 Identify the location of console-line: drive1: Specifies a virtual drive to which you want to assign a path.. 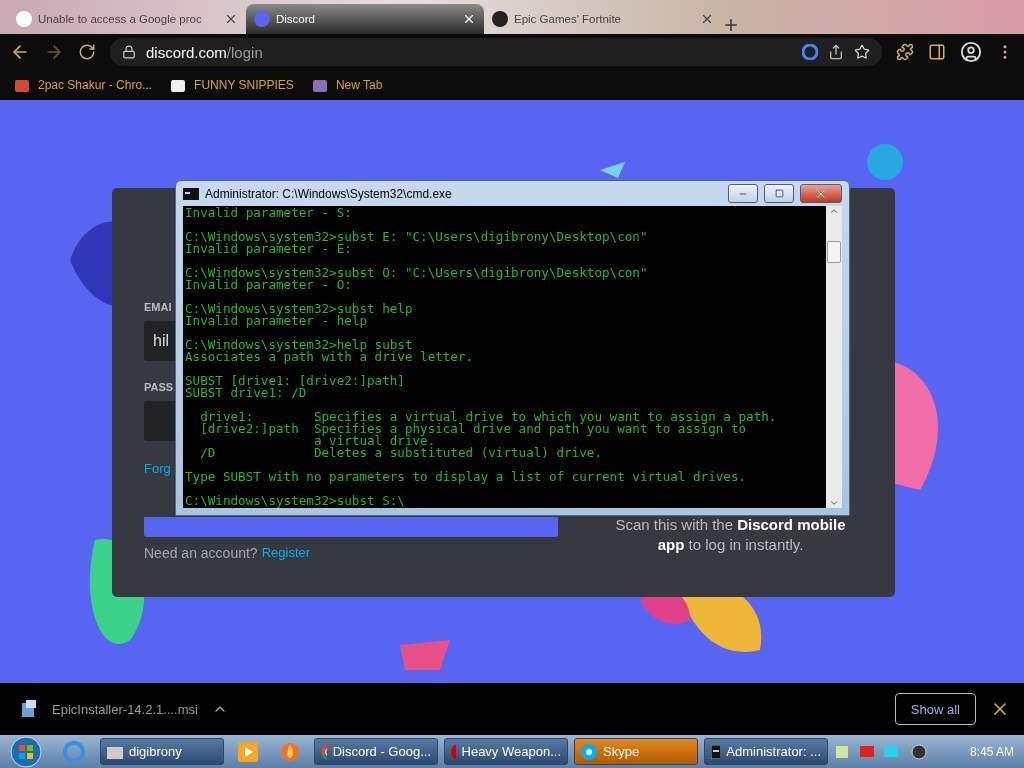
(488, 417).